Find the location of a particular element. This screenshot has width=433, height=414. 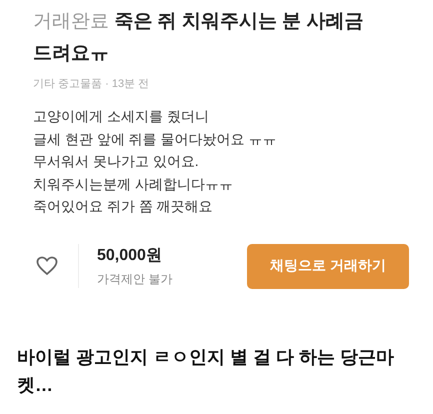

chat-button: 채팅으로 거래하기 is located at coordinates (328, 266).